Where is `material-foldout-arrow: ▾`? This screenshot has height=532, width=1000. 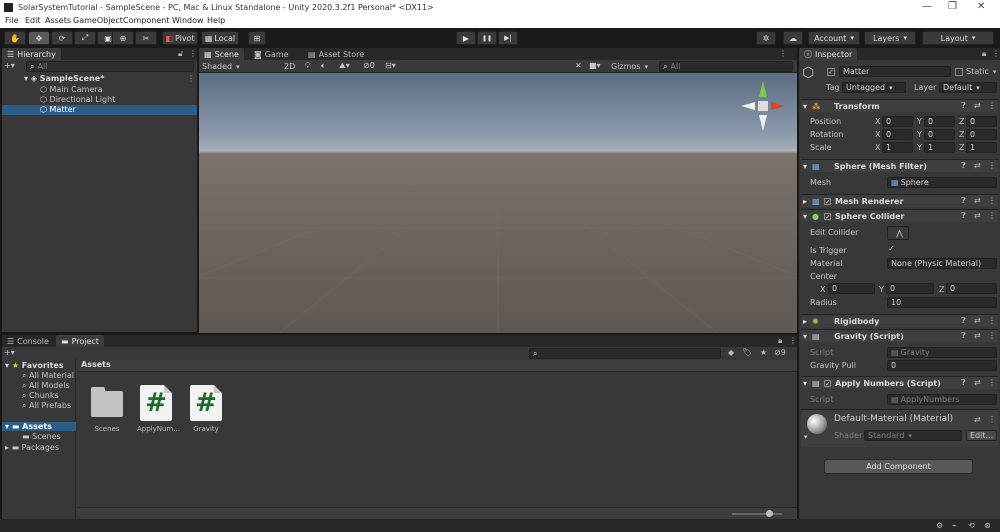
material-foldout-arrow: ▾ is located at coordinates (806, 437).